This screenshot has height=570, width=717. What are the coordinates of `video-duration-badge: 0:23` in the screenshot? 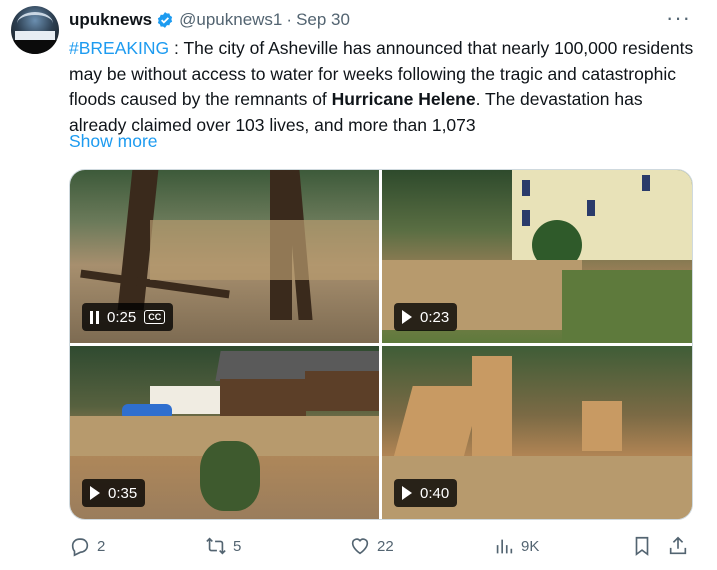 It's located at (426, 317).